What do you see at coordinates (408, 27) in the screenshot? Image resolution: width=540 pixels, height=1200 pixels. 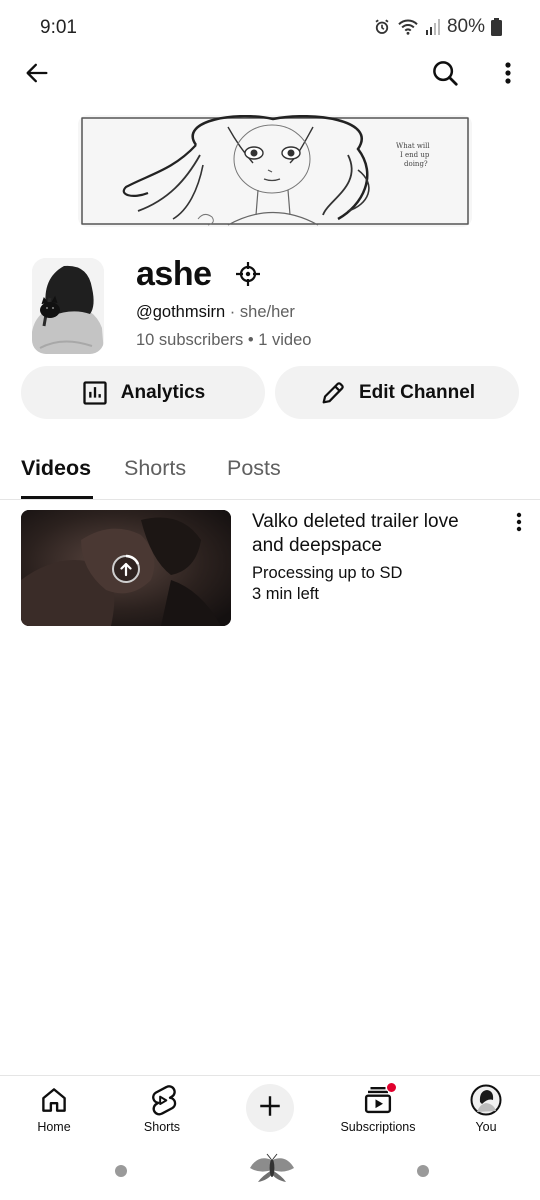 I see `wifi-icon` at bounding box center [408, 27].